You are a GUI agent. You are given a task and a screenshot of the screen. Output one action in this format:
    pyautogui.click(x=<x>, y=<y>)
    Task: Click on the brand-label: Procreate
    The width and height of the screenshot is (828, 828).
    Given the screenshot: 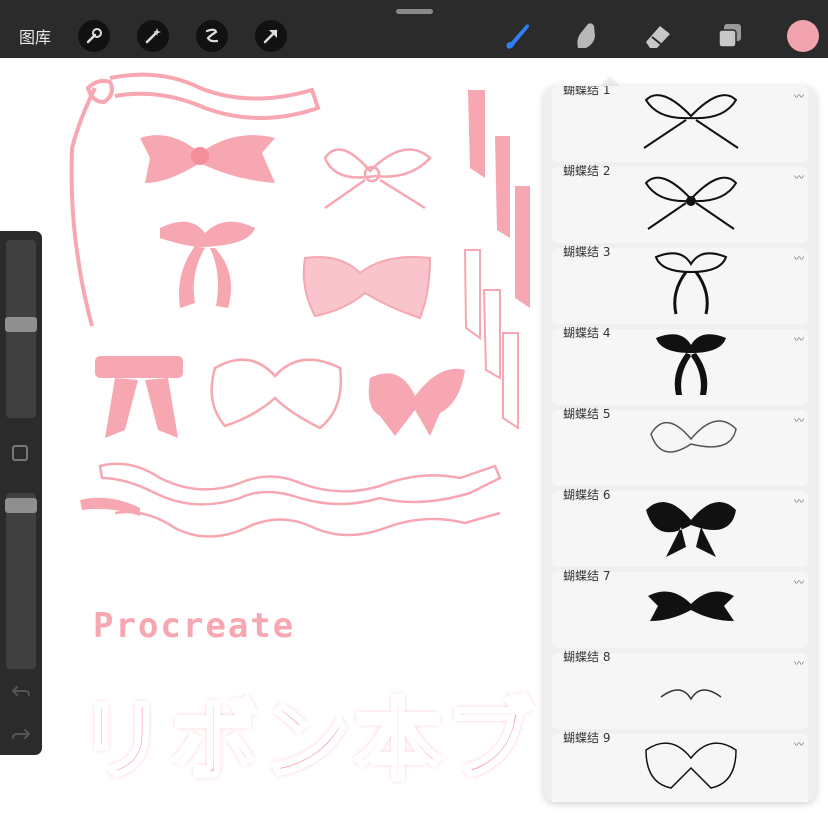 What is the action you would take?
    pyautogui.click(x=194, y=626)
    